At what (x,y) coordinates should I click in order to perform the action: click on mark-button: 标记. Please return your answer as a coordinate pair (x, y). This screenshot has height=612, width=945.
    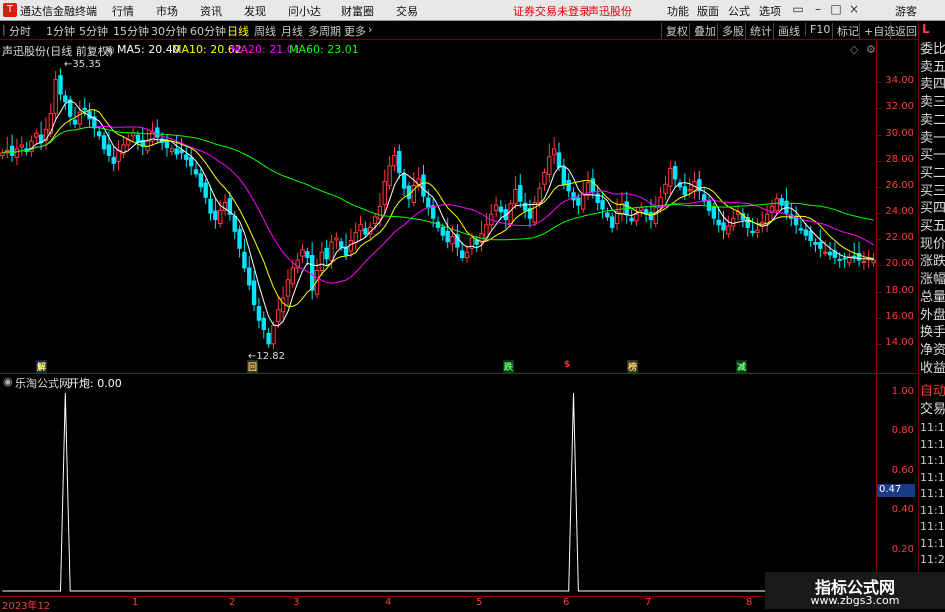
    Looking at the image, I should click on (845, 31).